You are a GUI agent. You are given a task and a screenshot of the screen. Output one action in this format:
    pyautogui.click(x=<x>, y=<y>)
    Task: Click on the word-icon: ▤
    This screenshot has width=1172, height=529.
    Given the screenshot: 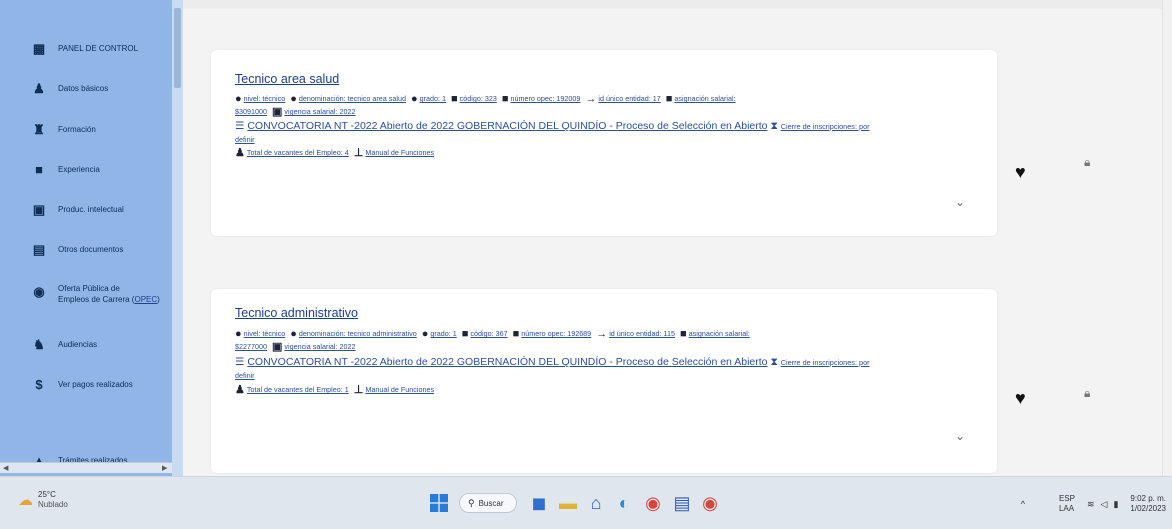 What is the action you would take?
    pyautogui.click(x=682, y=503)
    